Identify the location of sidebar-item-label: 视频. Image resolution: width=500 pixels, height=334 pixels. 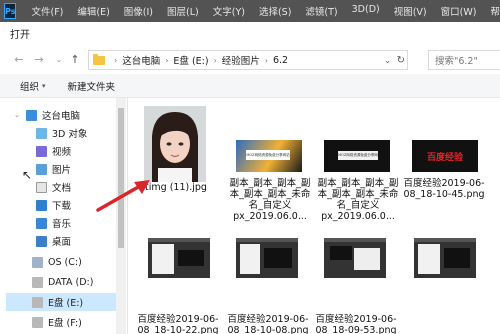
(62, 152).